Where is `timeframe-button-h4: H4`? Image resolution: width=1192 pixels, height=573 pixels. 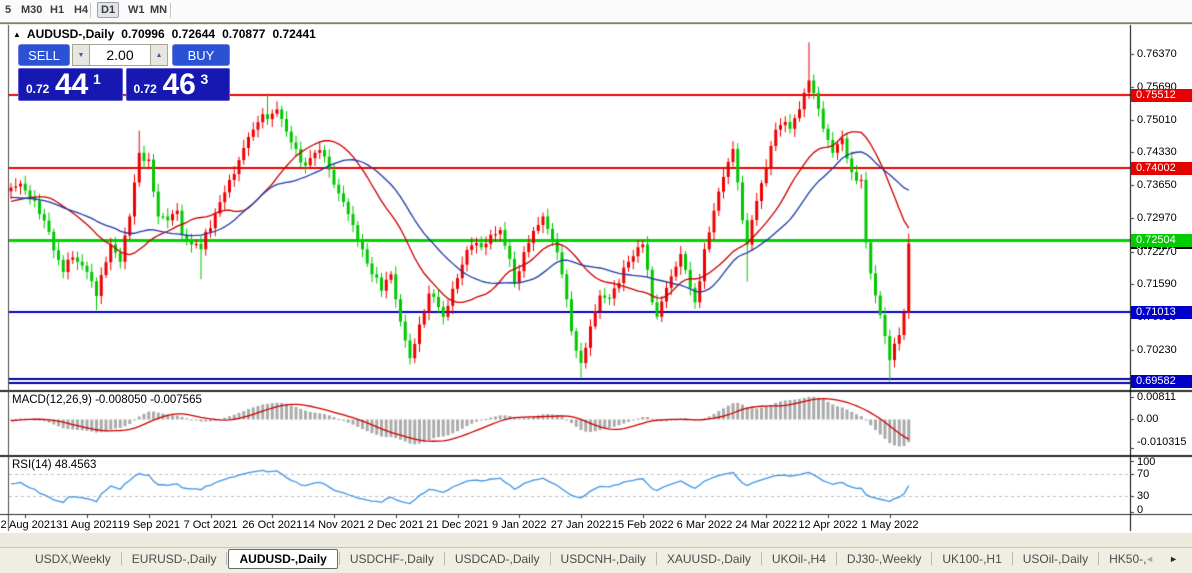 timeframe-button-h4: H4 is located at coordinates (81, 10).